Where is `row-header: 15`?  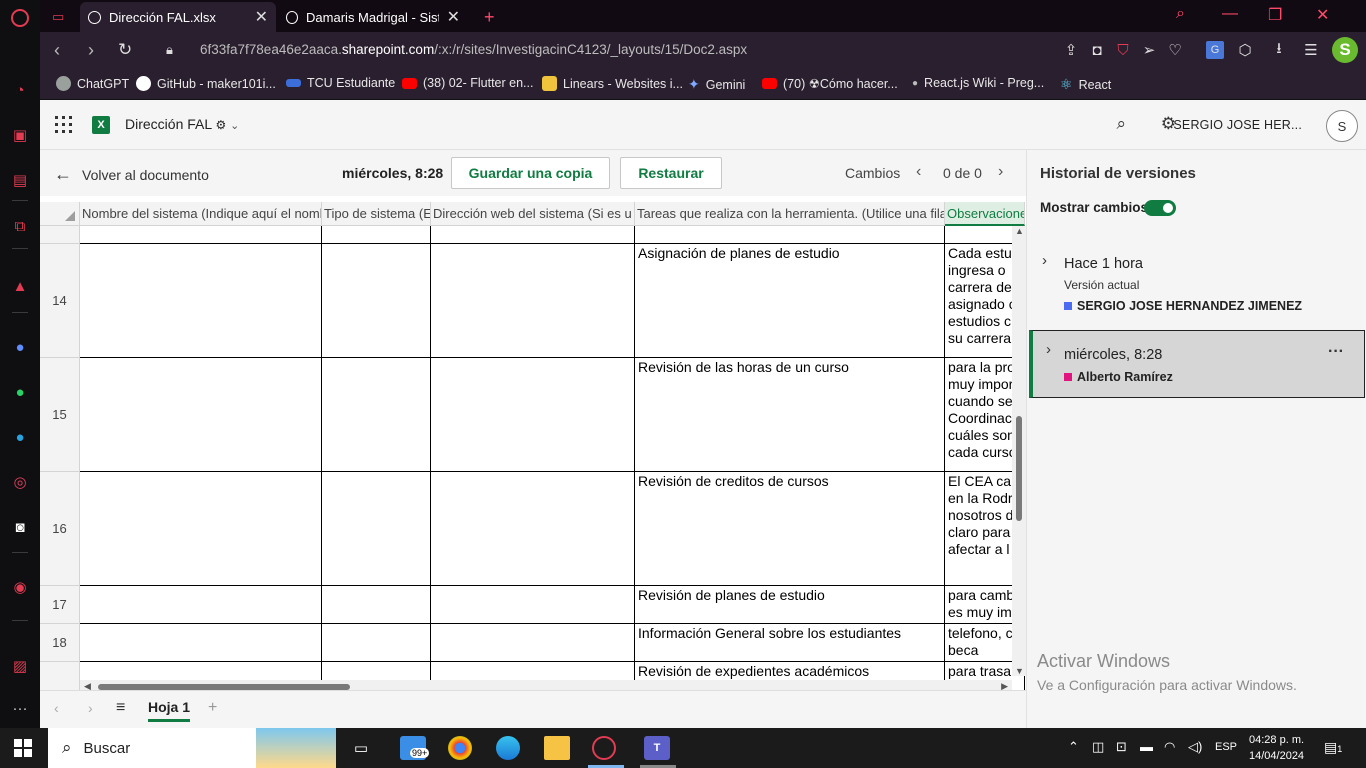
row-header: 15 is located at coordinates (60, 415).